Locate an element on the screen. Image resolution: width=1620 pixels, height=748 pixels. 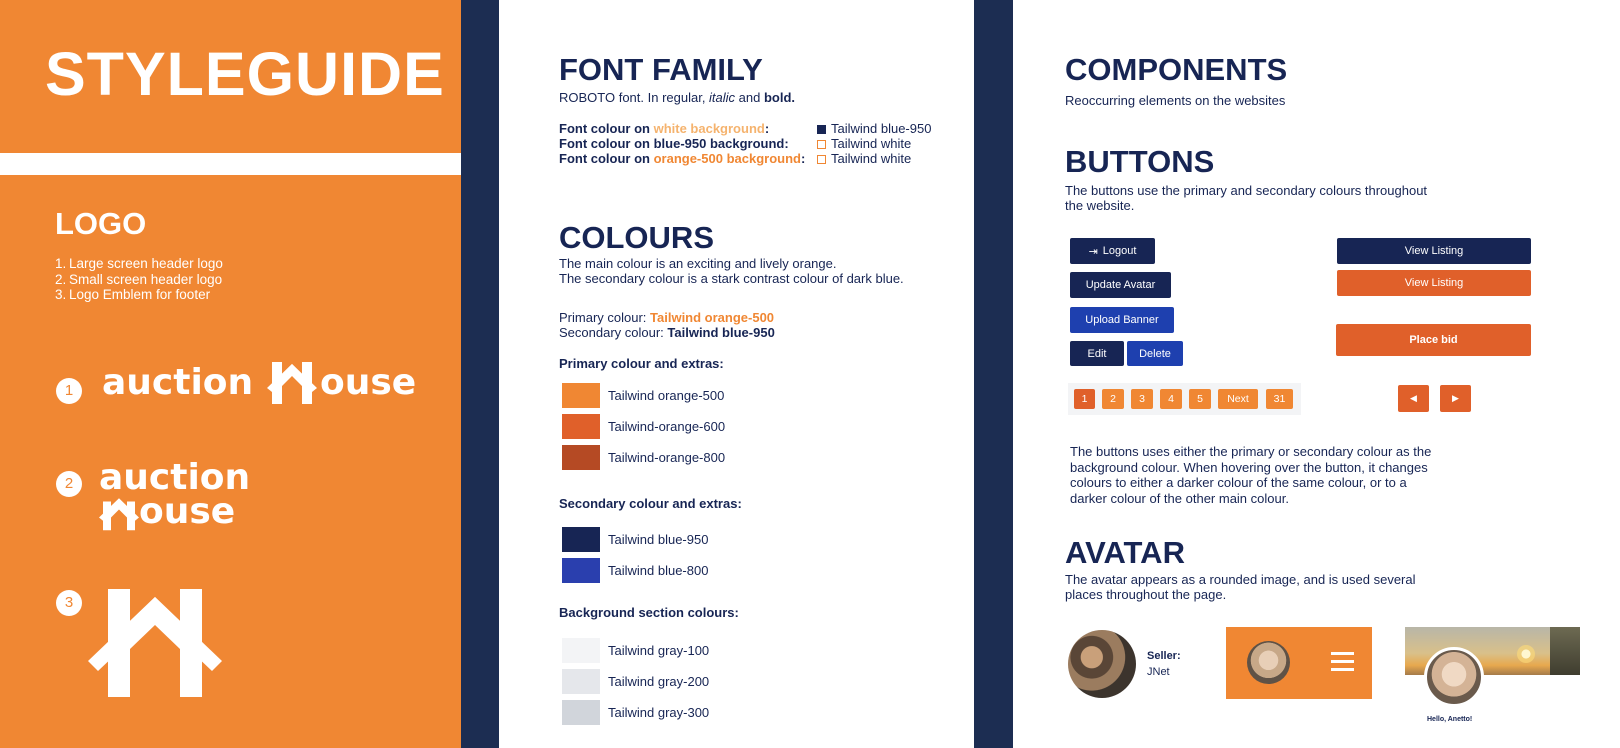
logo-emblem-icon is located at coordinates (155, 643).